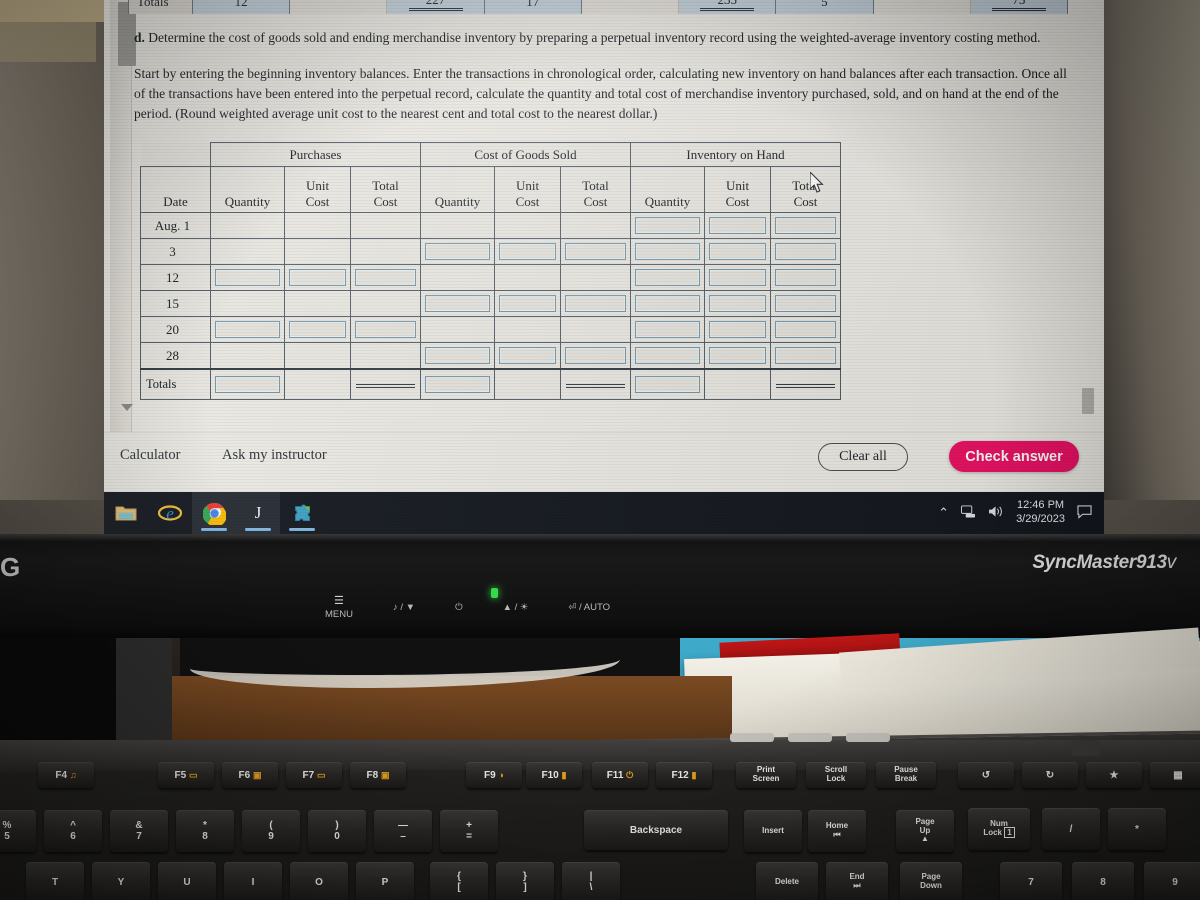 Image resolution: width=1200 pixels, height=900 pixels. What do you see at coordinates (787, 881) in the screenshot?
I see `key-delete: Delete` at bounding box center [787, 881].